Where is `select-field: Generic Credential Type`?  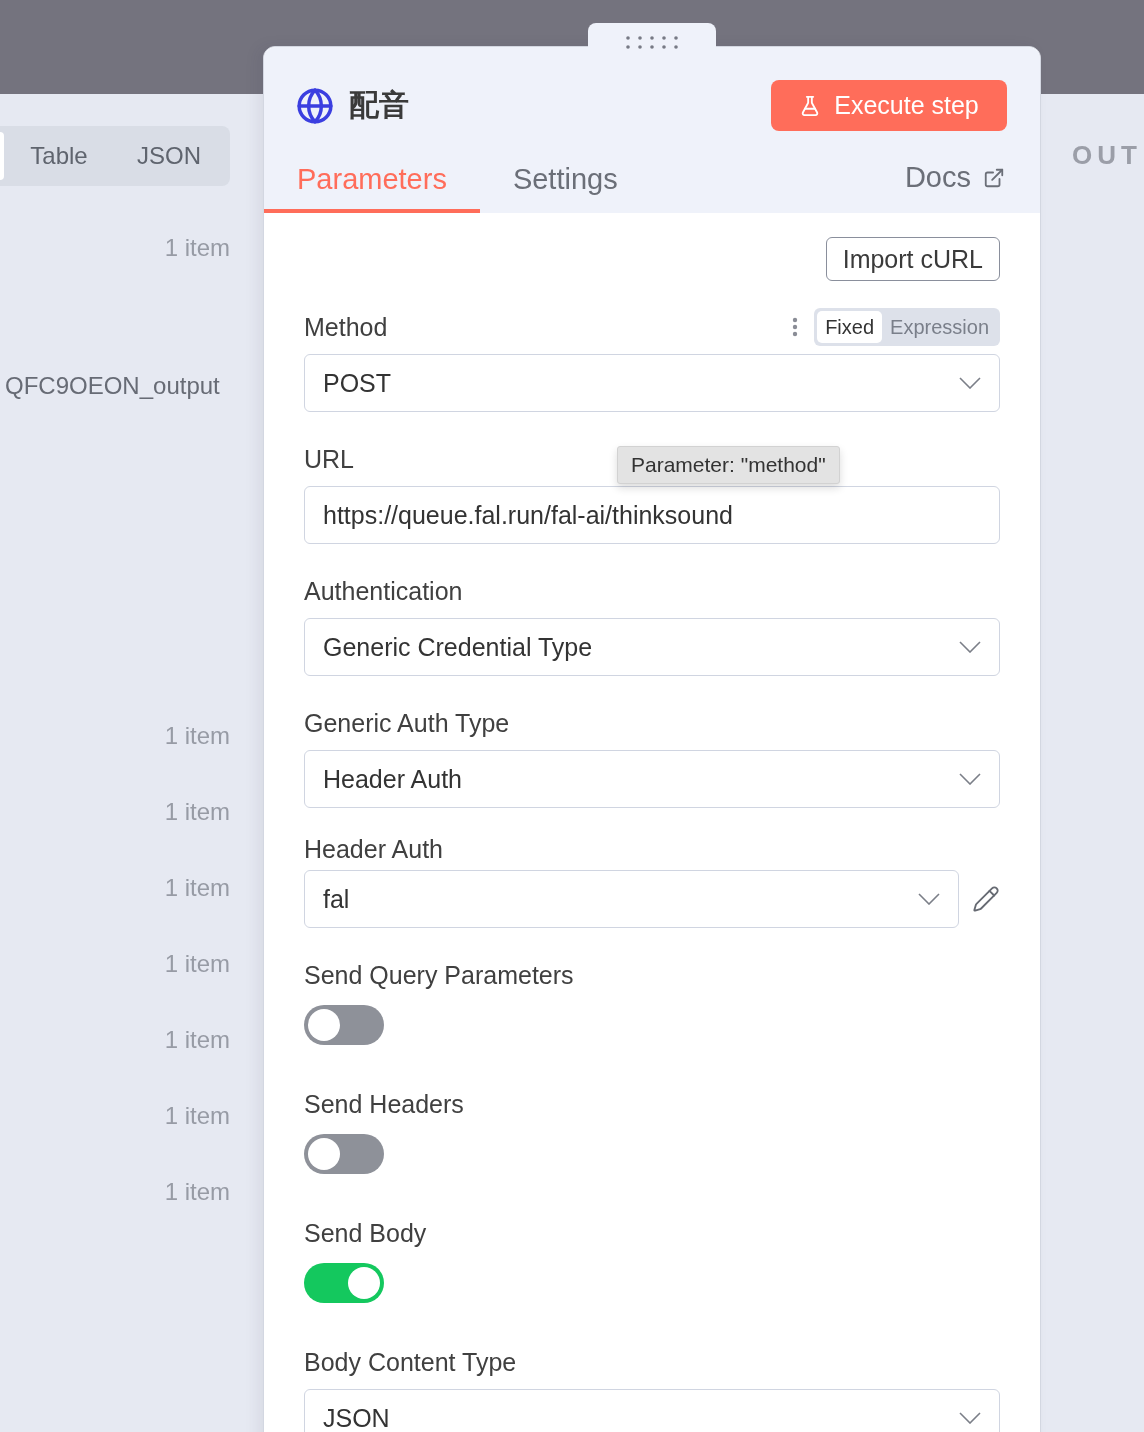
select-field: Generic Credential Type is located at coordinates (652, 647).